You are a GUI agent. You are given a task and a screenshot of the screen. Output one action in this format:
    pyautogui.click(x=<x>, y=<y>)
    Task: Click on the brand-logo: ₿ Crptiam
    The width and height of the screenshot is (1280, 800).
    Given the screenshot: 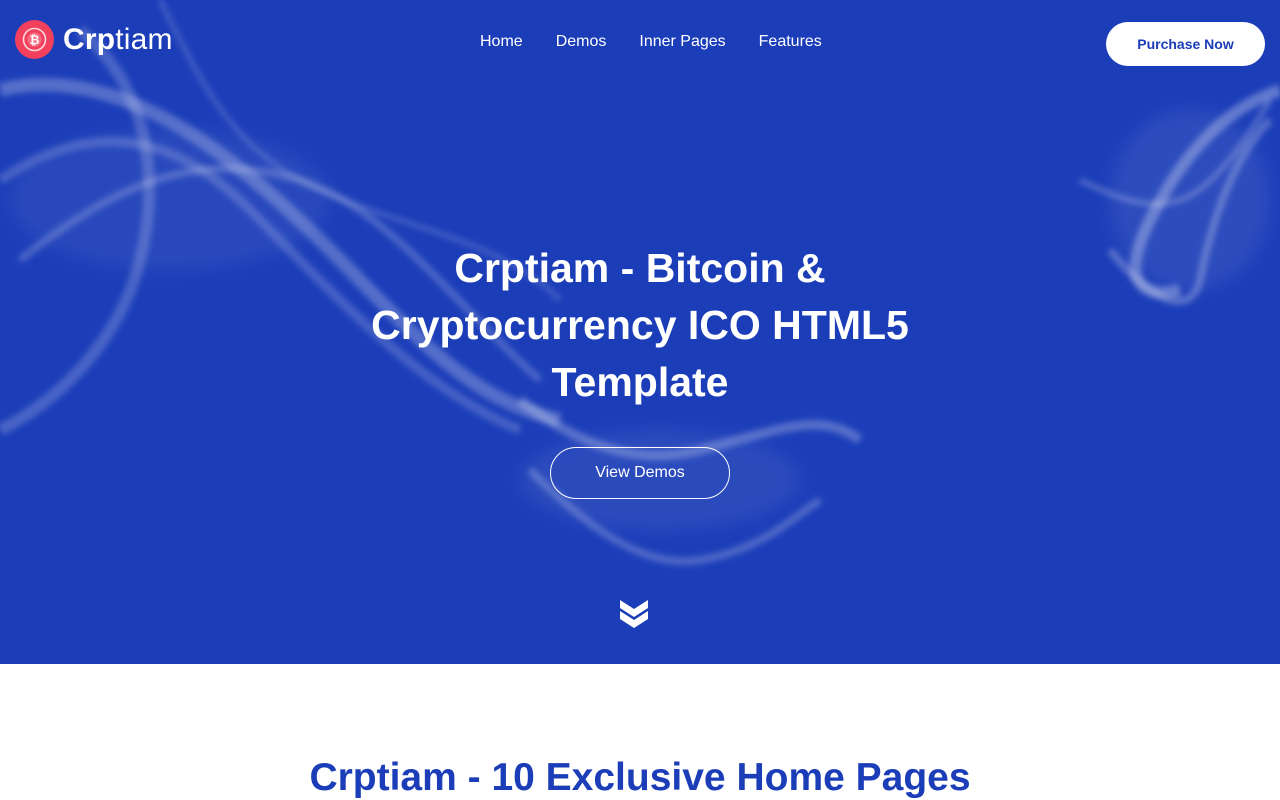 What is the action you would take?
    pyautogui.click(x=94, y=39)
    